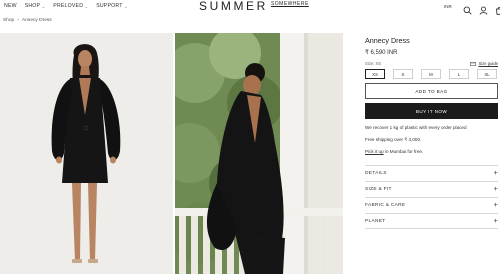 Image resolution: width=500 pixels, height=274 pixels. I want to click on nav-label: SUPPORT, so click(109, 6).